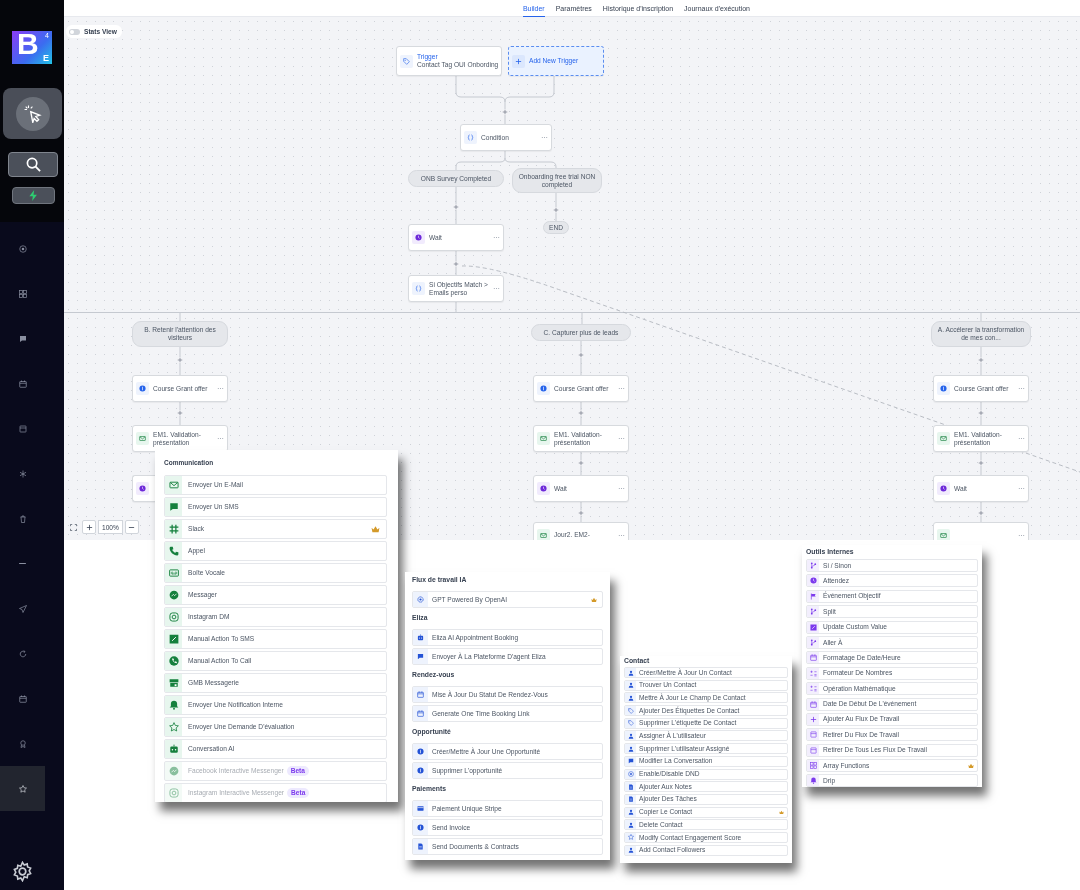  Describe the element at coordinates (173, 529) in the screenshot. I see `hash-icon` at that location.